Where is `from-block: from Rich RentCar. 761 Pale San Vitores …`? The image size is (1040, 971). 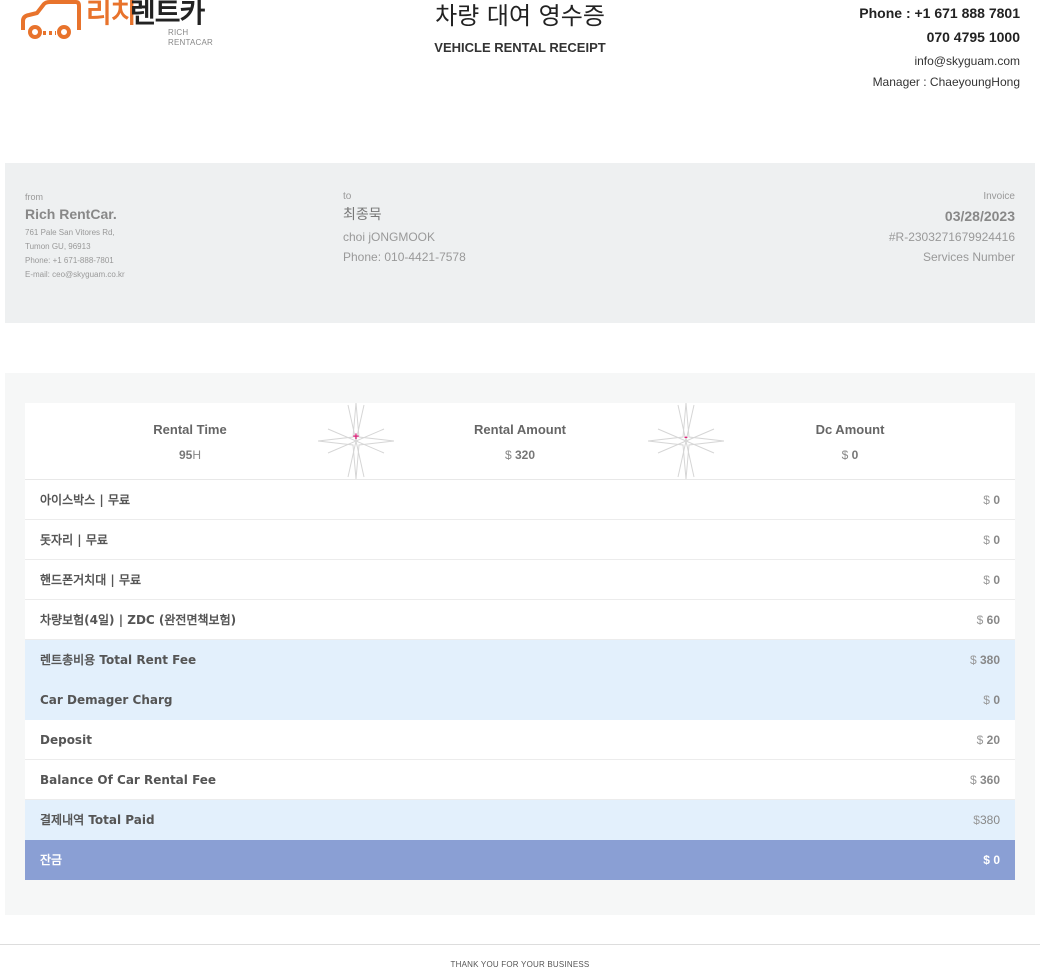 from-block: from Rich RentCar. 761 Pale San Vitores … is located at coordinates (75, 236).